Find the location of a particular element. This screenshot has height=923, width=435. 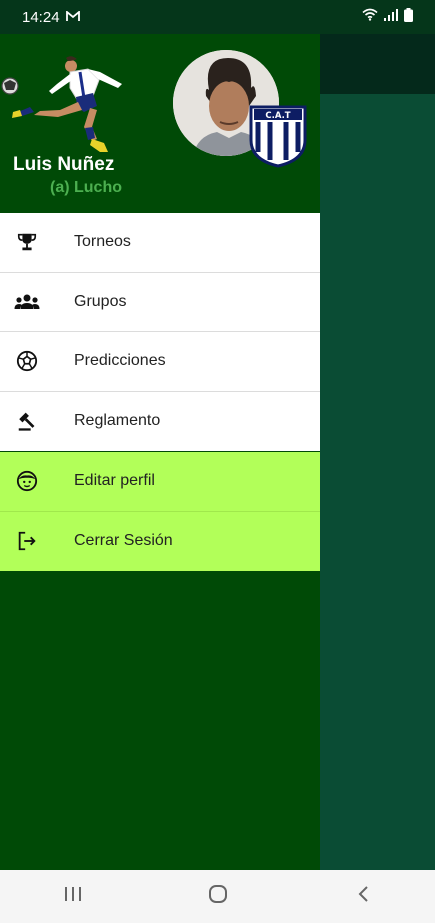

home-button is located at coordinates (218, 897).